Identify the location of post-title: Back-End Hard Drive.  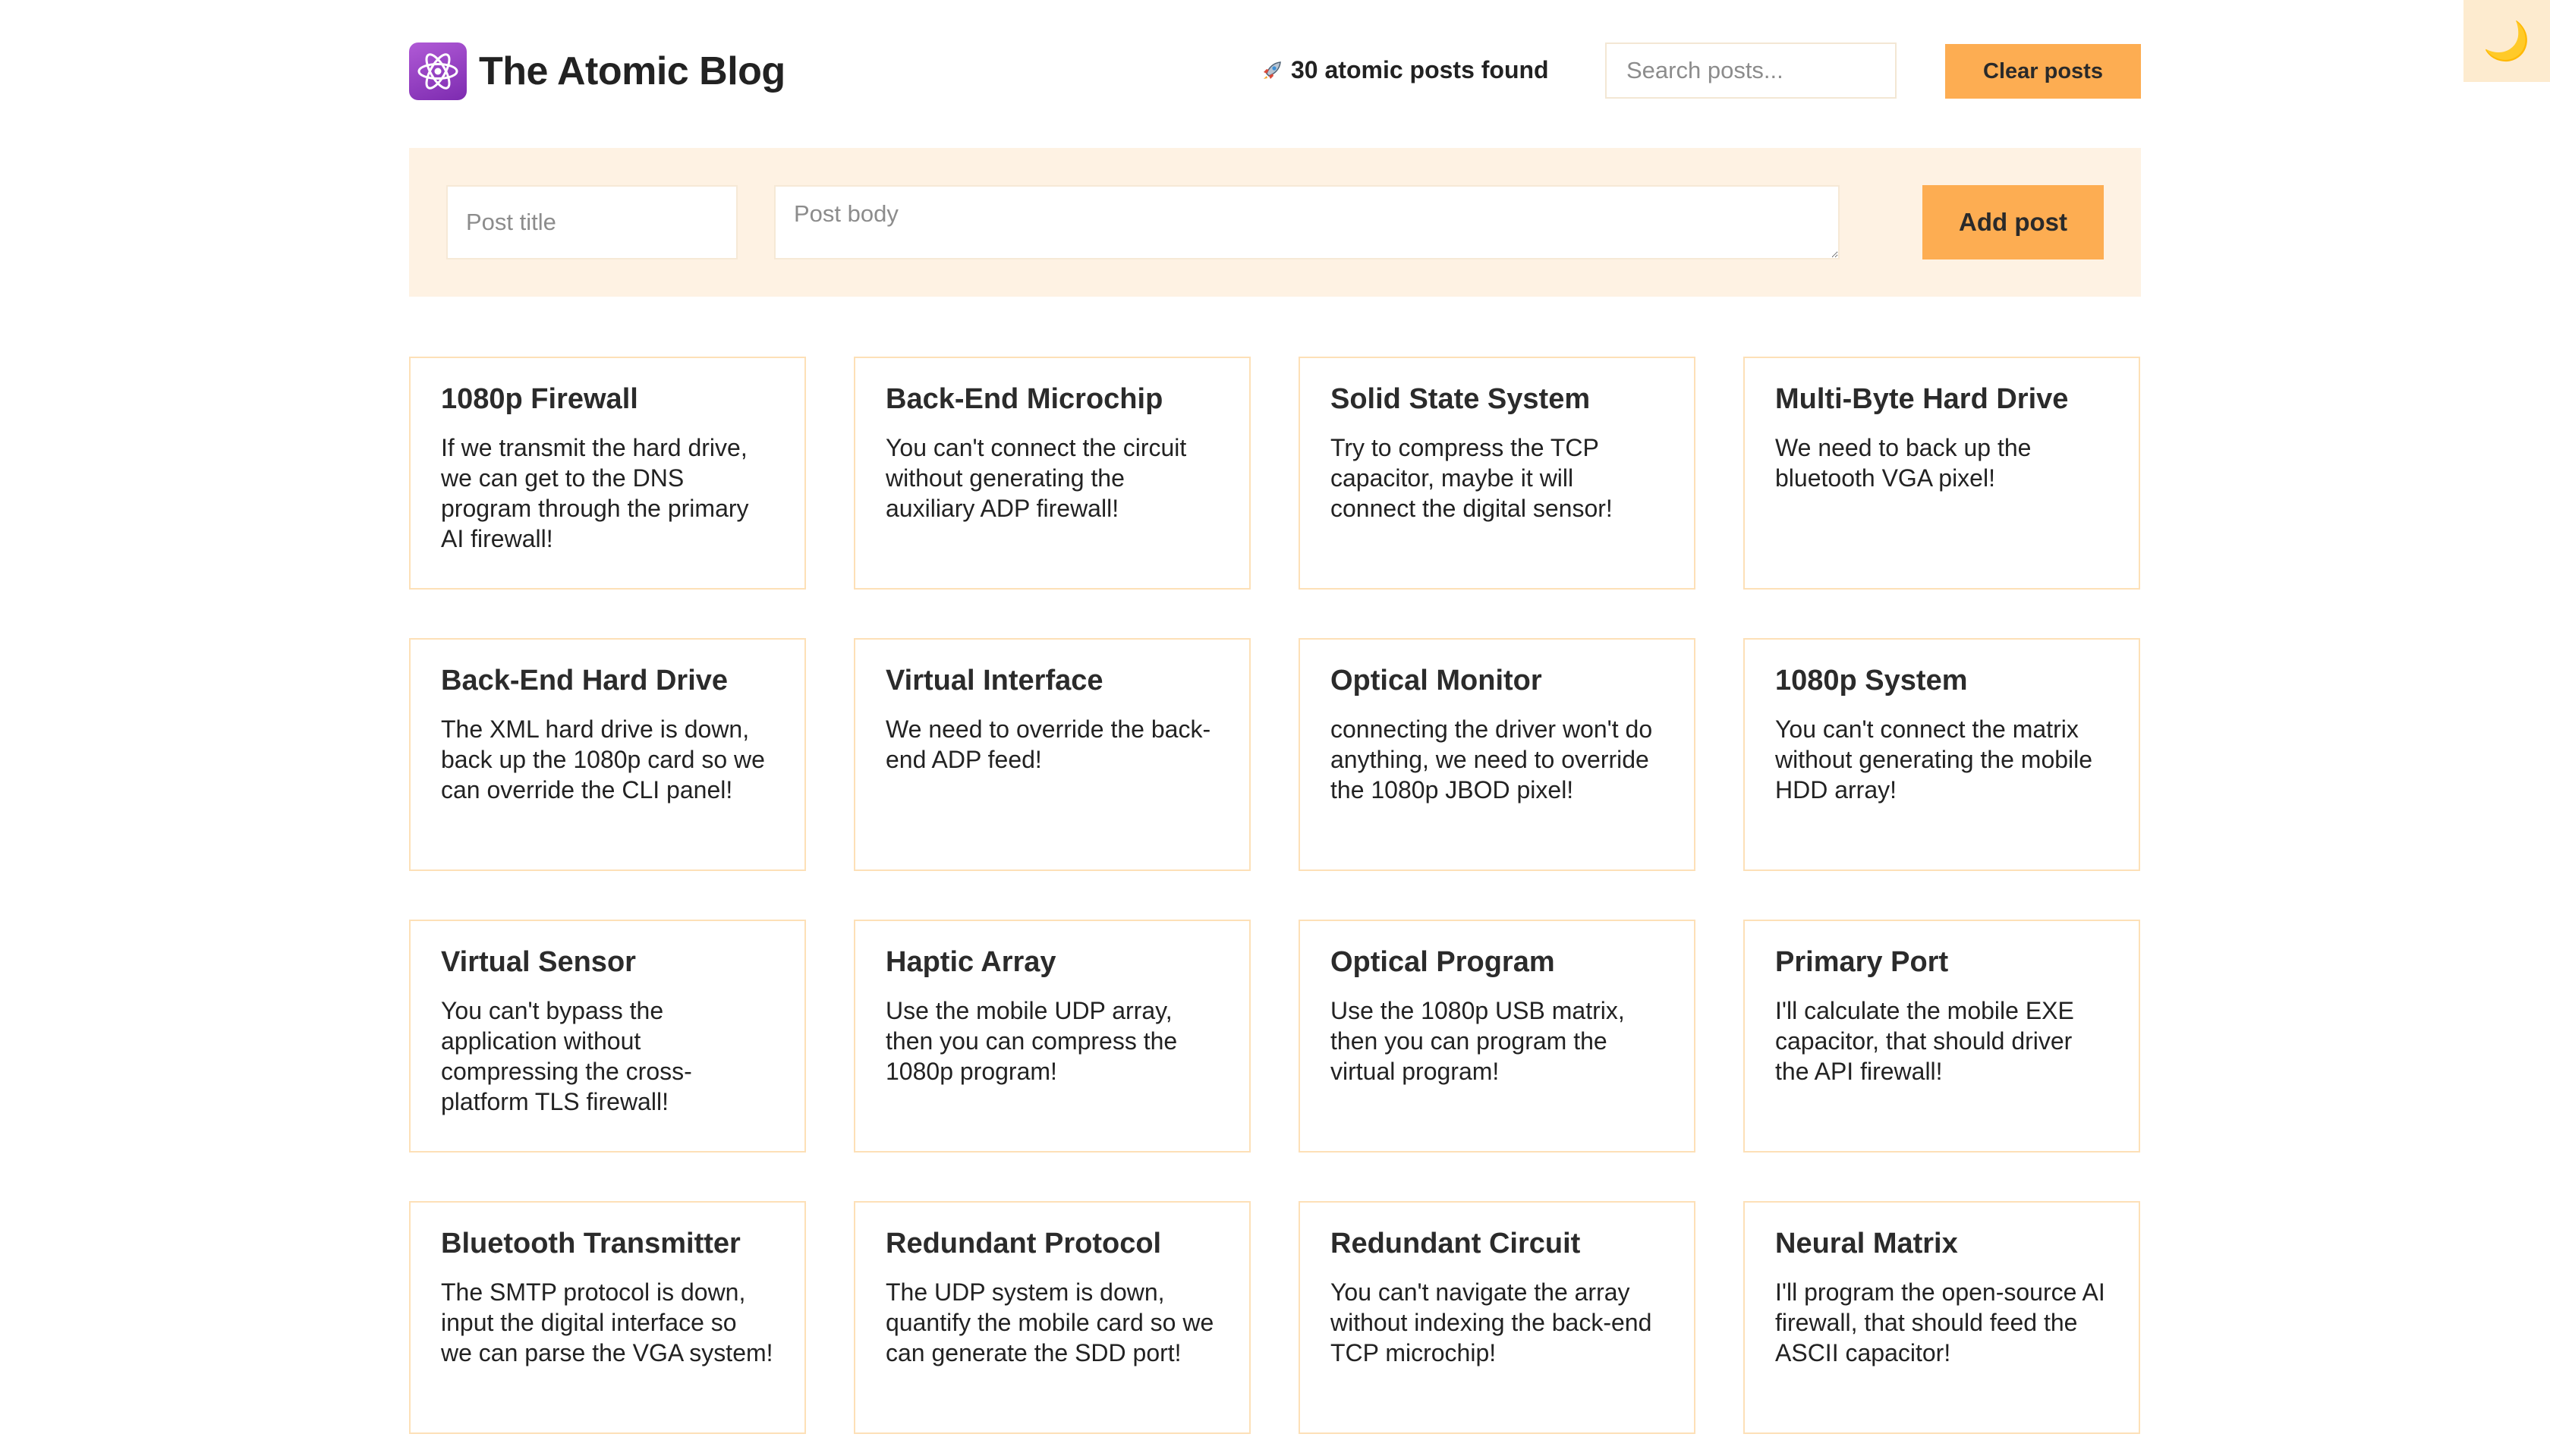
(585, 681).